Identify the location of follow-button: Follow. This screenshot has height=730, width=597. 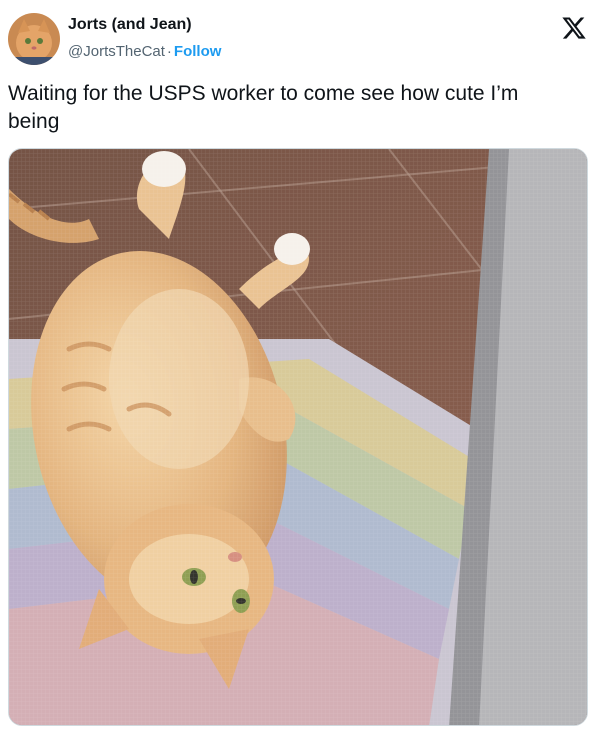
(198, 51).